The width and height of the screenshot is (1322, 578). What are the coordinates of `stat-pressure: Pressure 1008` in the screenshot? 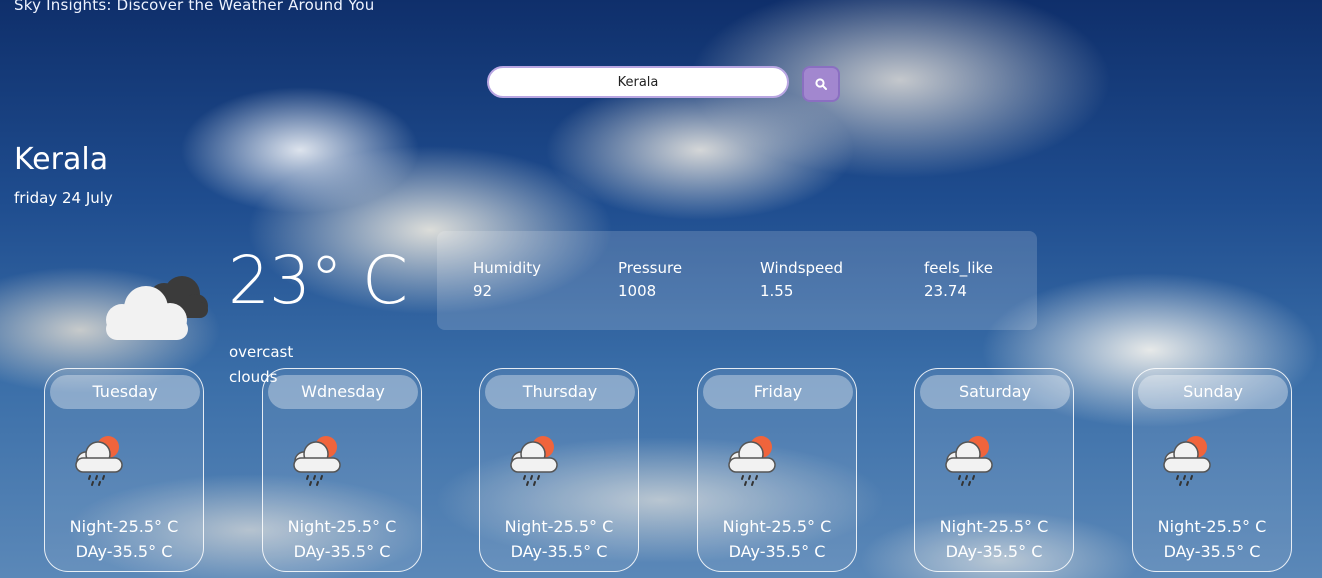 It's located at (650, 279).